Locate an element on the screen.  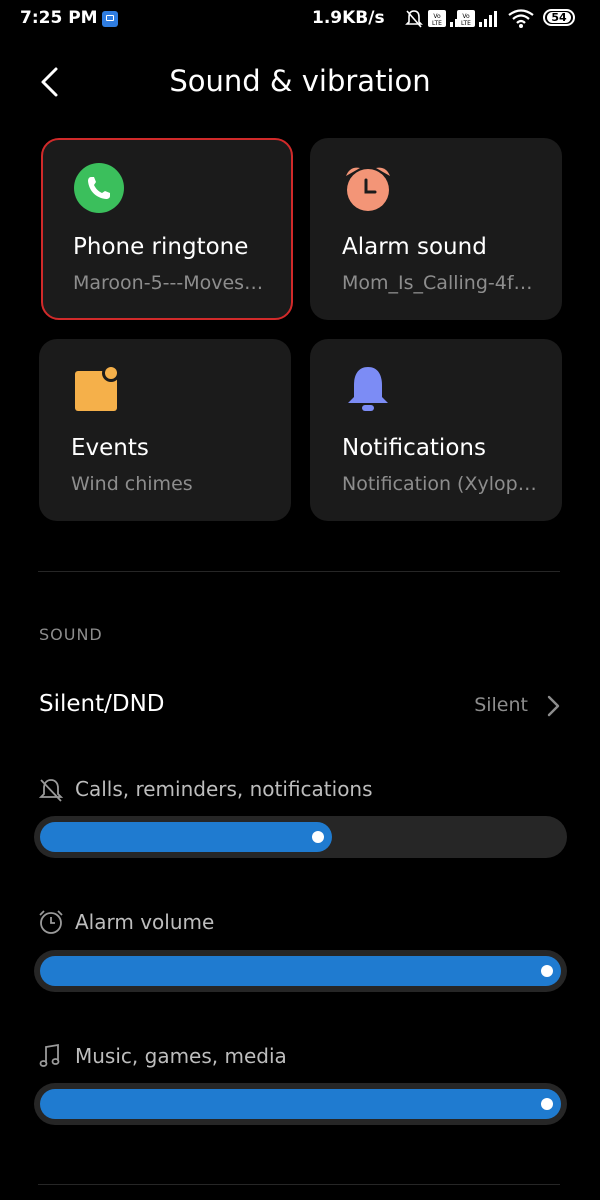
page-title: Sound & vibration is located at coordinates (300, 81).